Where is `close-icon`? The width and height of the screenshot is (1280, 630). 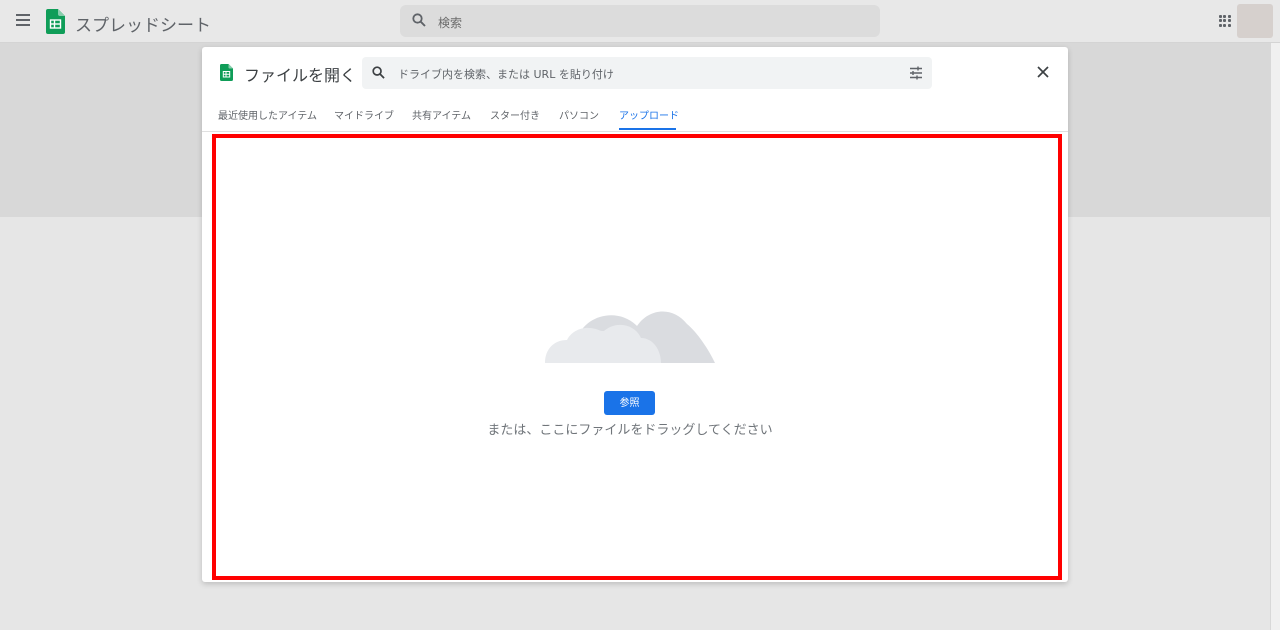 close-icon is located at coordinates (1043, 72).